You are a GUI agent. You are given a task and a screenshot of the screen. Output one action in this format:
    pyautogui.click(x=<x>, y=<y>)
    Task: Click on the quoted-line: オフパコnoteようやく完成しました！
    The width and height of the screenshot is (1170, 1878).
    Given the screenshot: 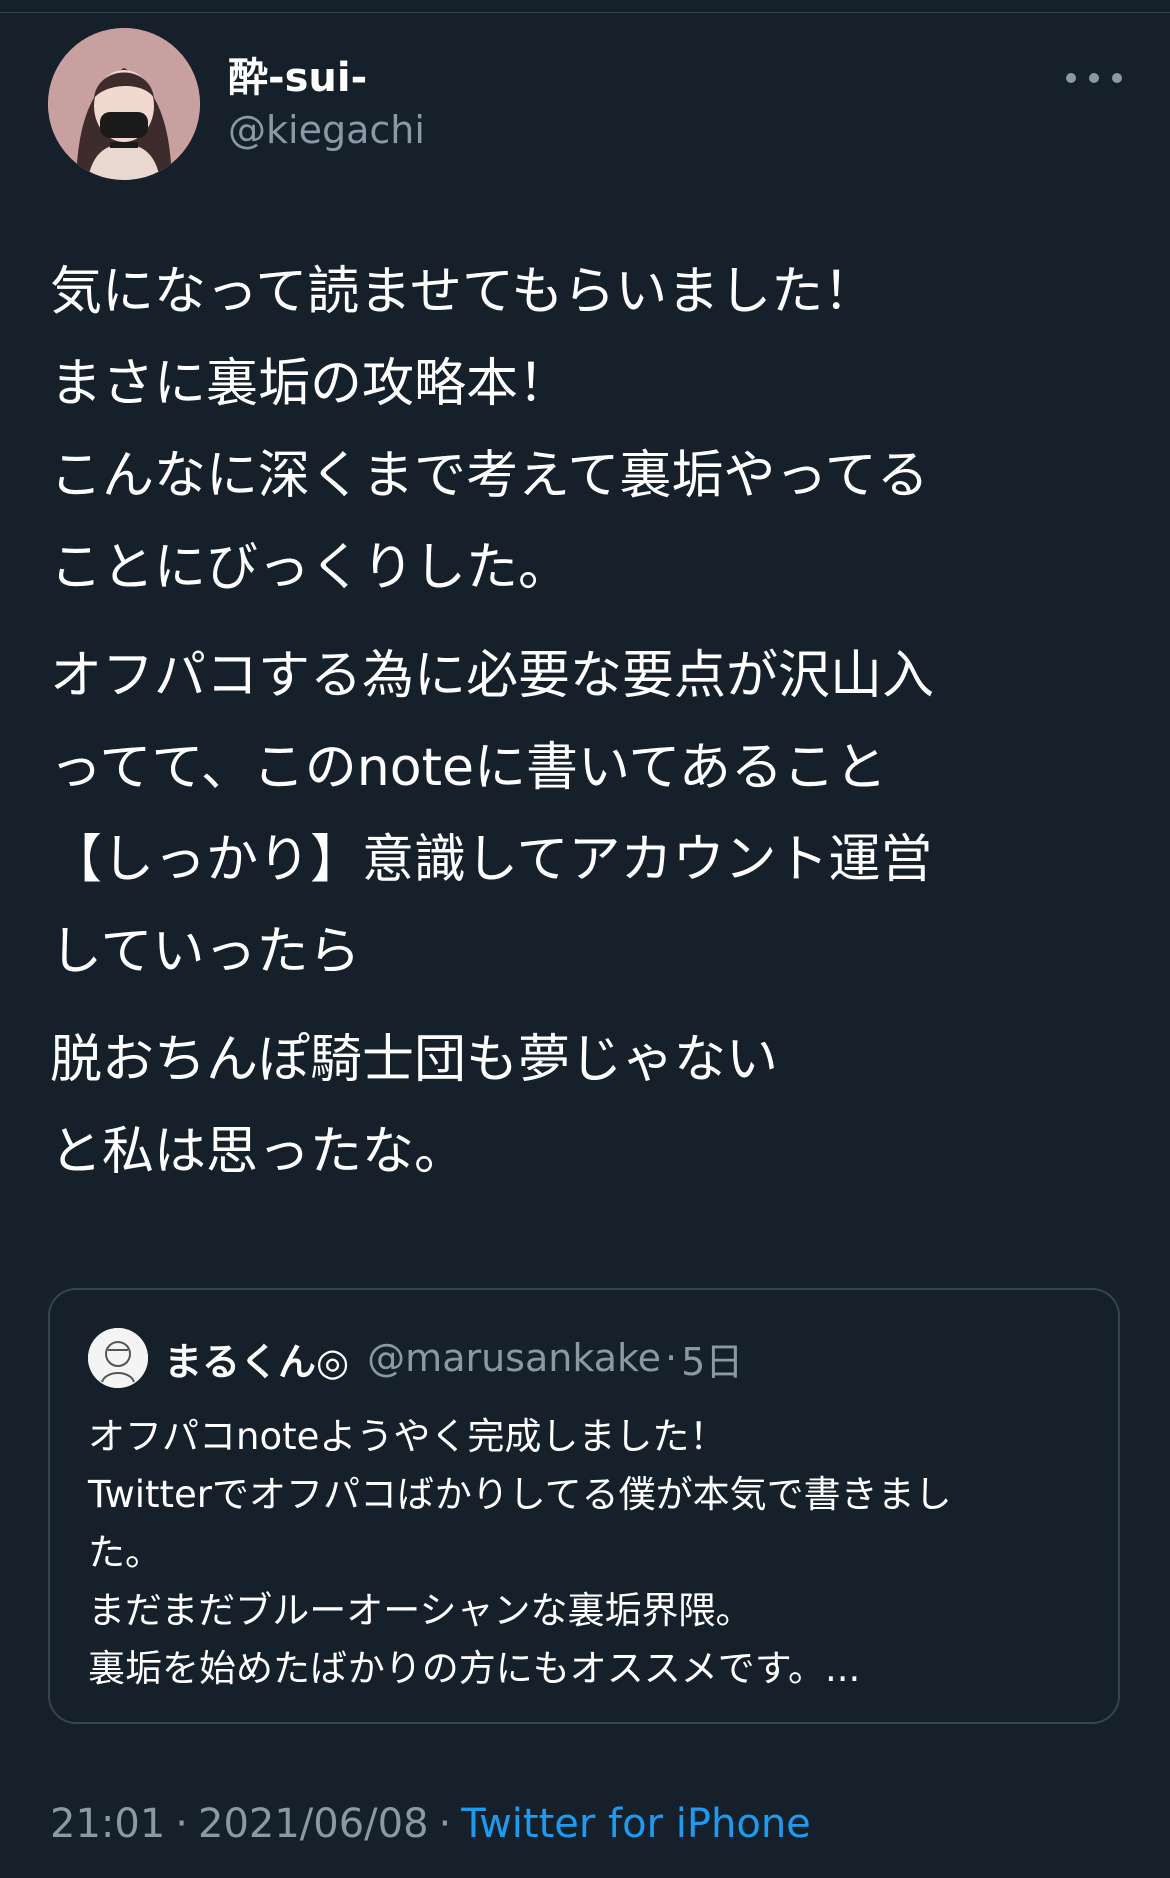 What is the action you would take?
    pyautogui.click(x=407, y=1436)
    